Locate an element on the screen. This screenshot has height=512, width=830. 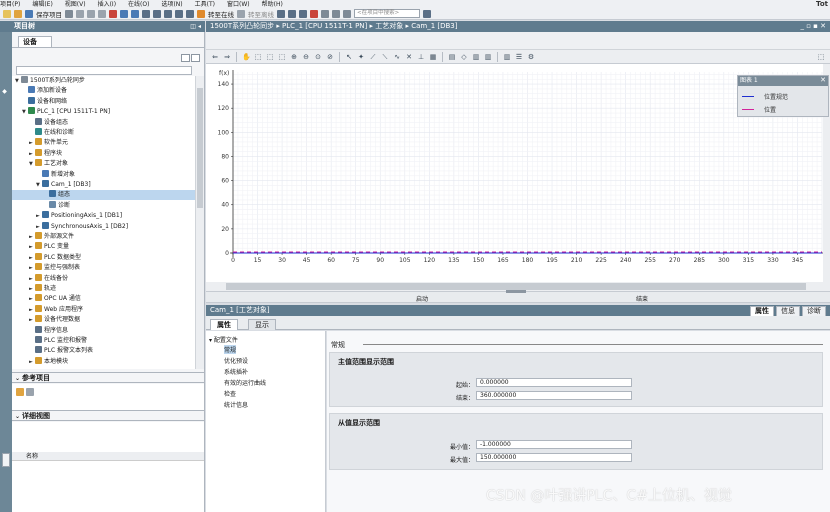
nav-item-check: 检查 is located at coordinates (230, 393).